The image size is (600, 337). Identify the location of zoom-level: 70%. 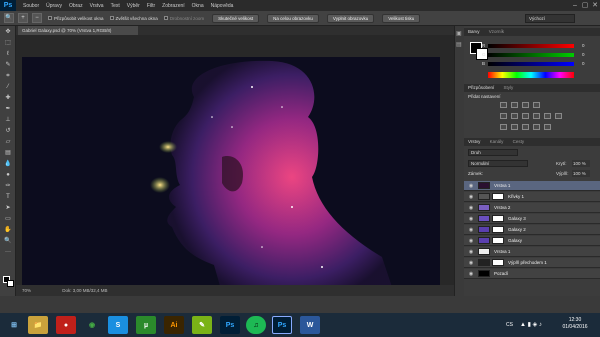
(26, 290).